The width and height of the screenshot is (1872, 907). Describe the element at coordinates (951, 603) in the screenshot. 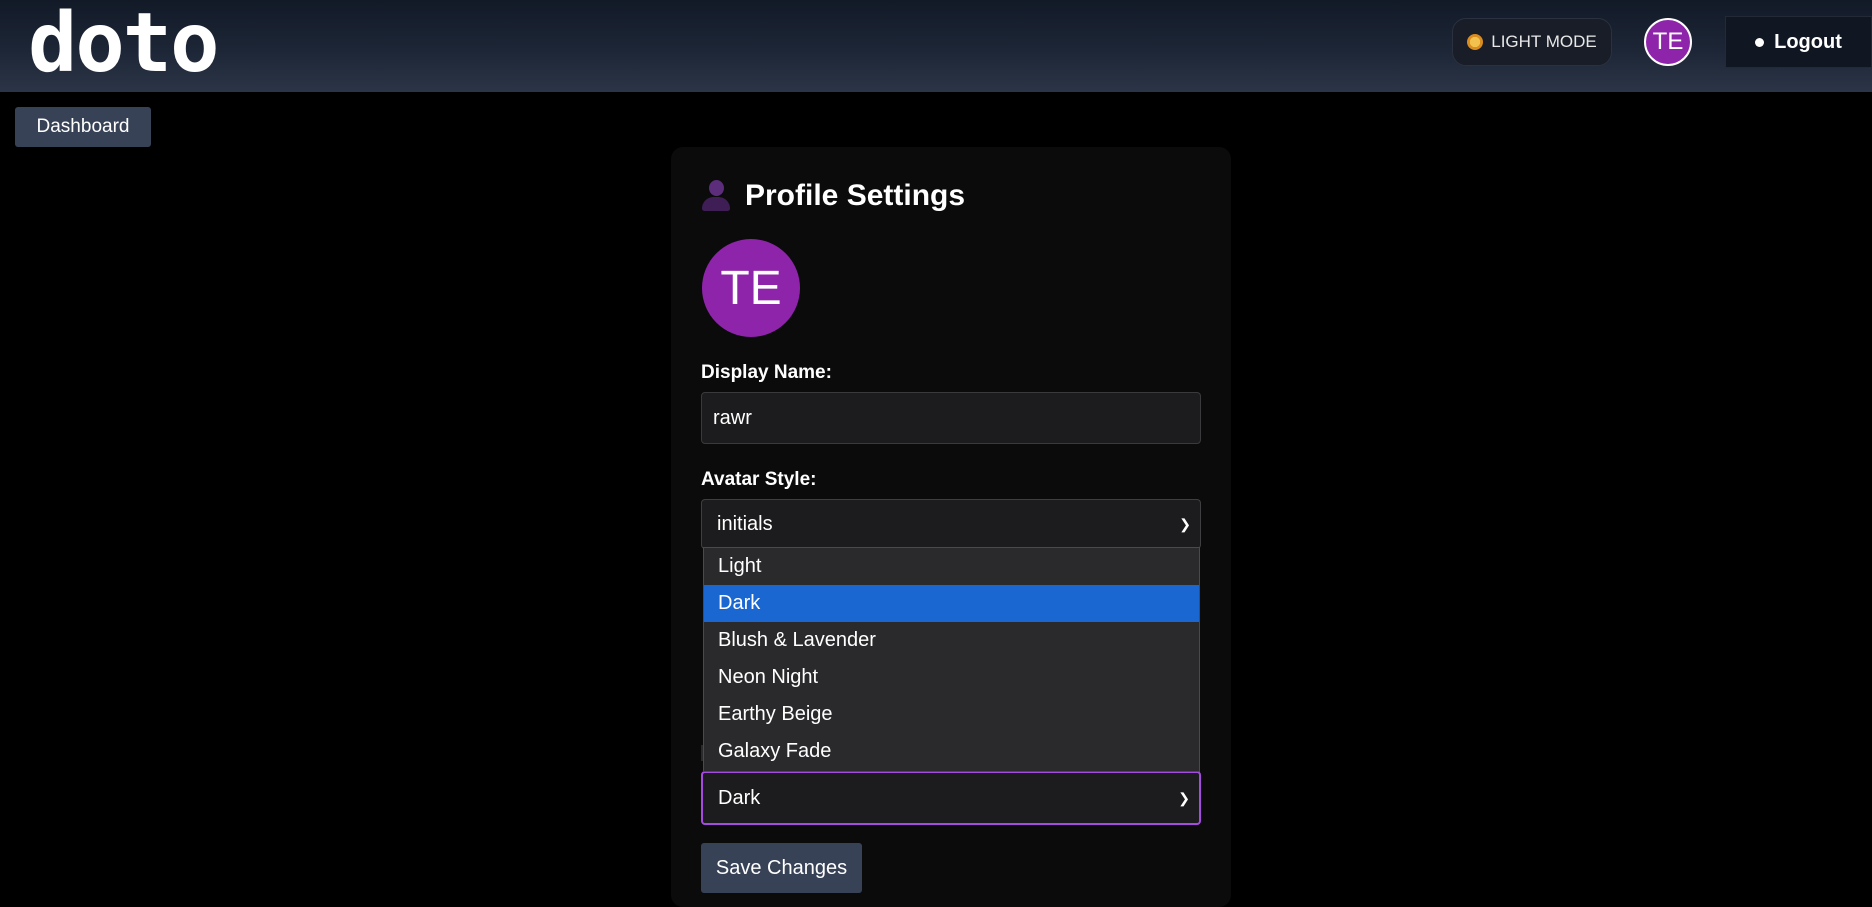

I see `theme-option-dark: Dark` at that location.